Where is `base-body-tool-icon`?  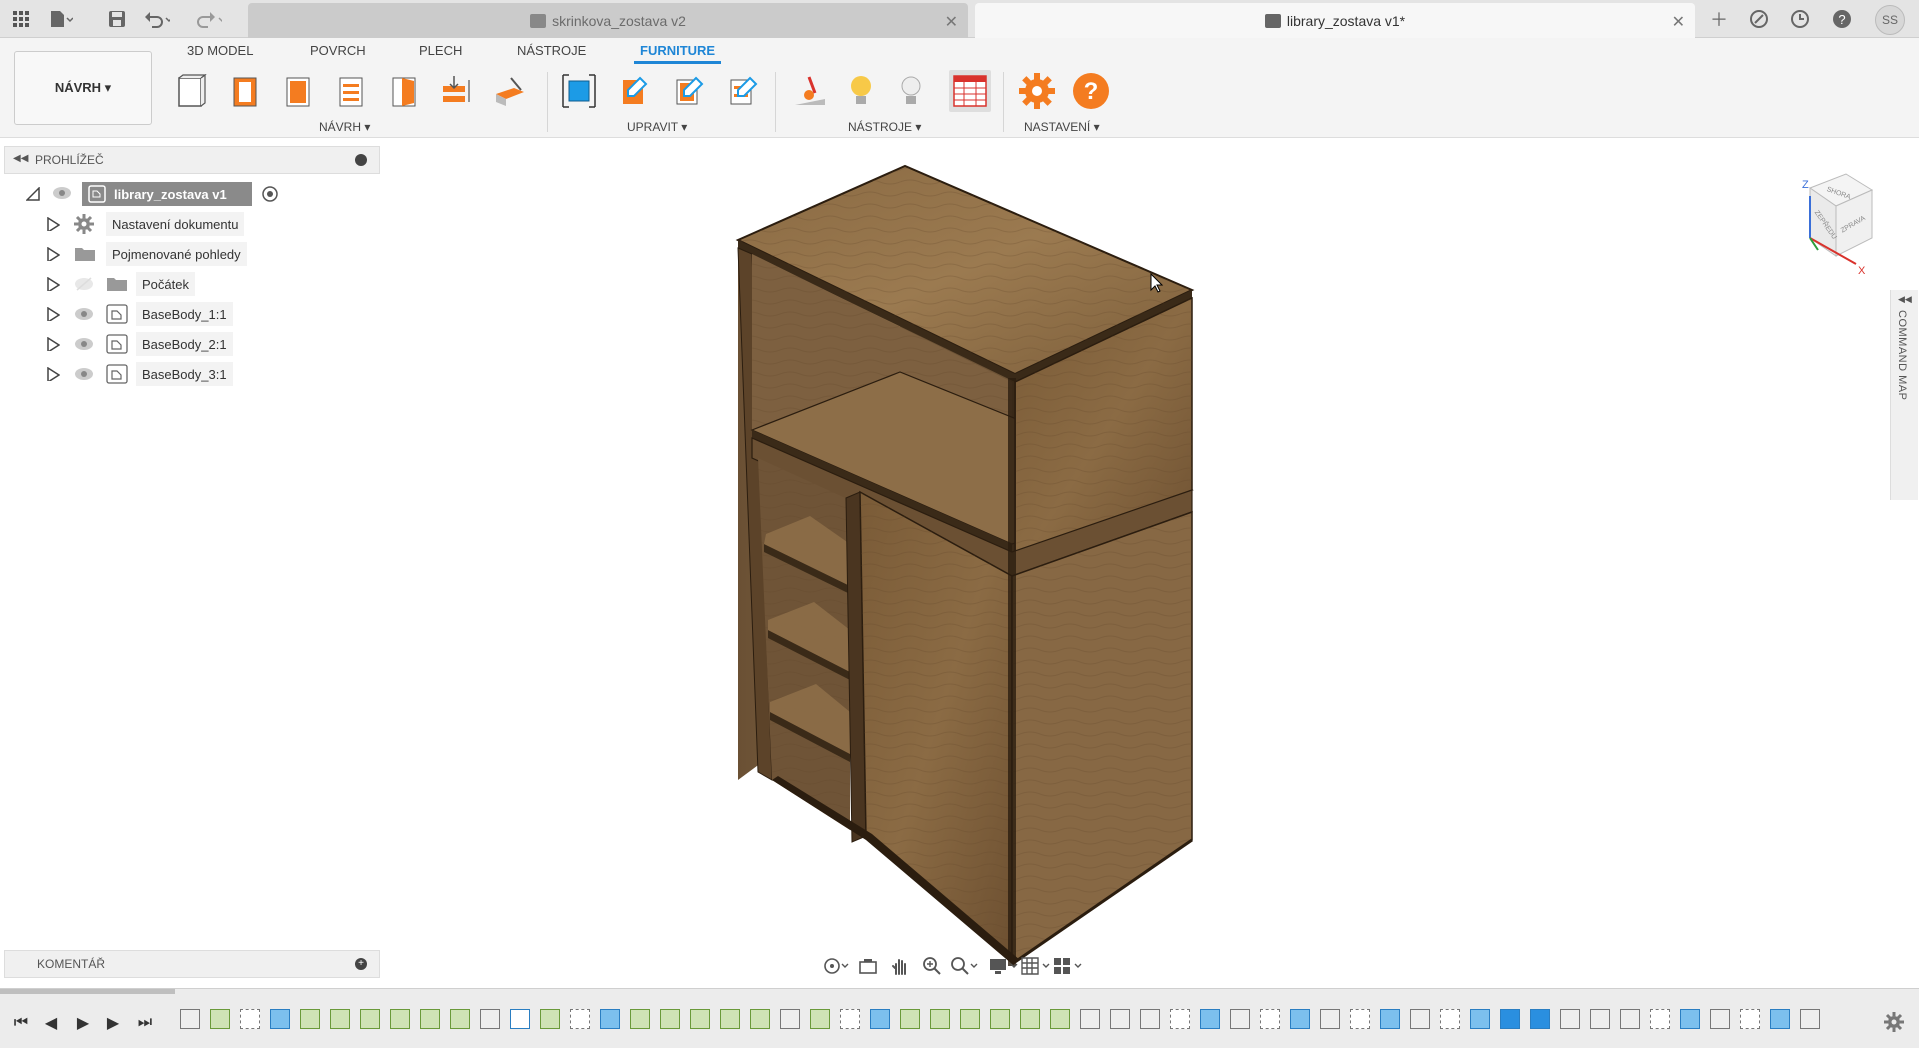 base-body-tool-icon is located at coordinates (191, 91).